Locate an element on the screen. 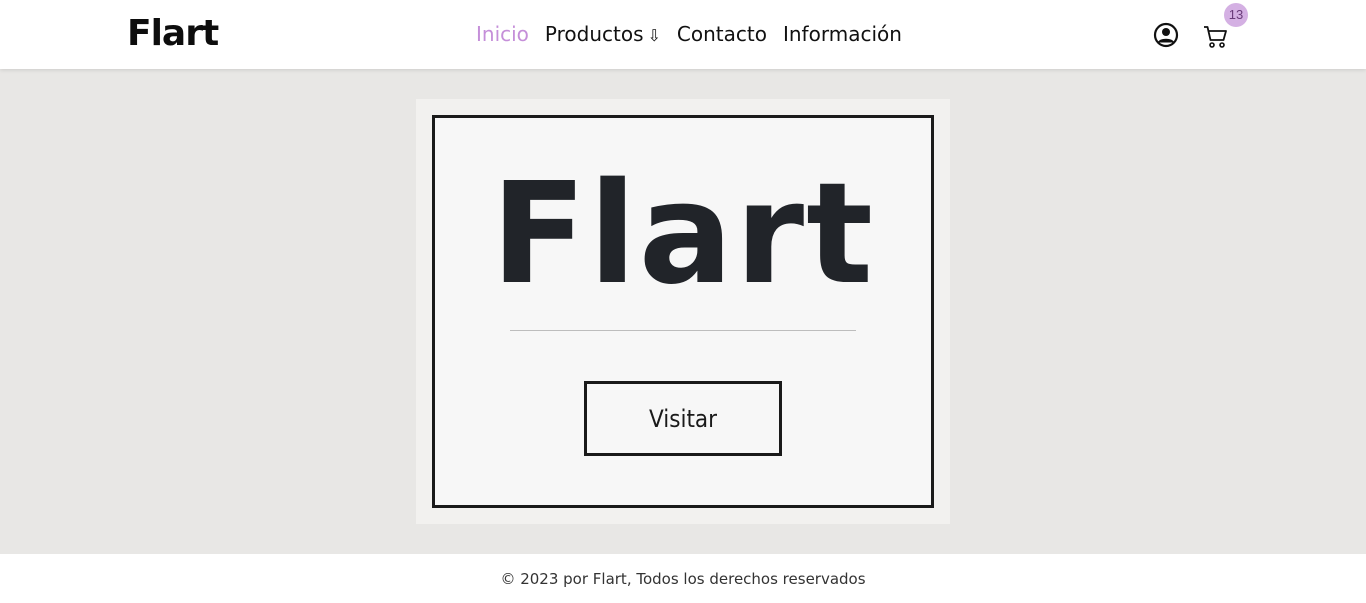 The height and width of the screenshot is (603, 1366). visit-button: Visitar is located at coordinates (683, 418).